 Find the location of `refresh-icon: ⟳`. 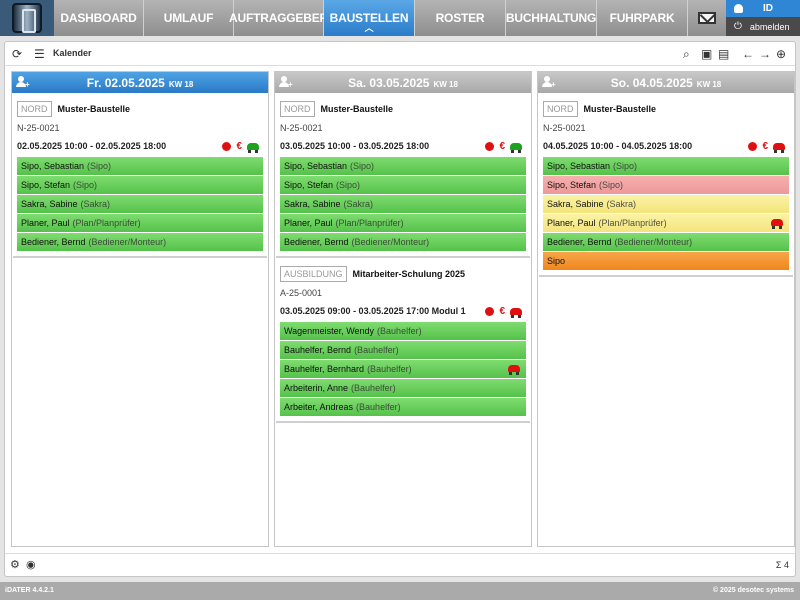

refresh-icon: ⟳ is located at coordinates (17, 54).